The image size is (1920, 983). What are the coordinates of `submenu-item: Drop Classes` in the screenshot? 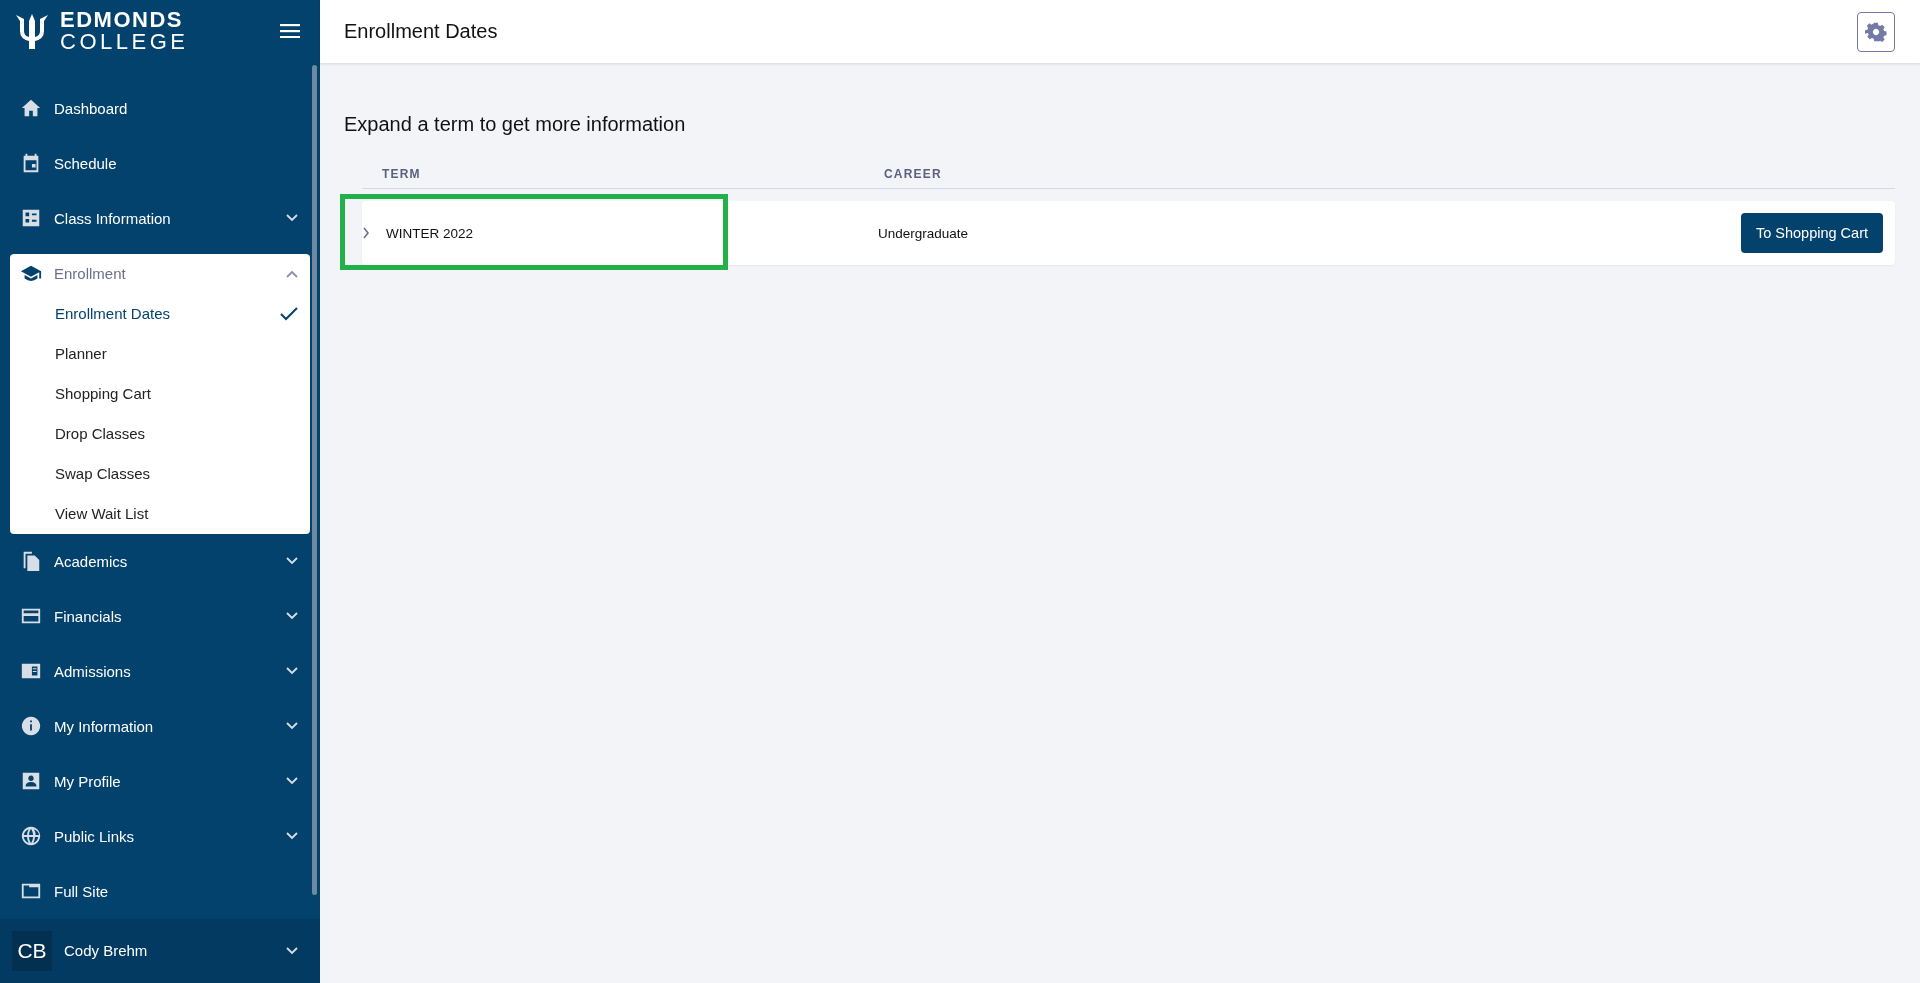 It's located at (160, 433).